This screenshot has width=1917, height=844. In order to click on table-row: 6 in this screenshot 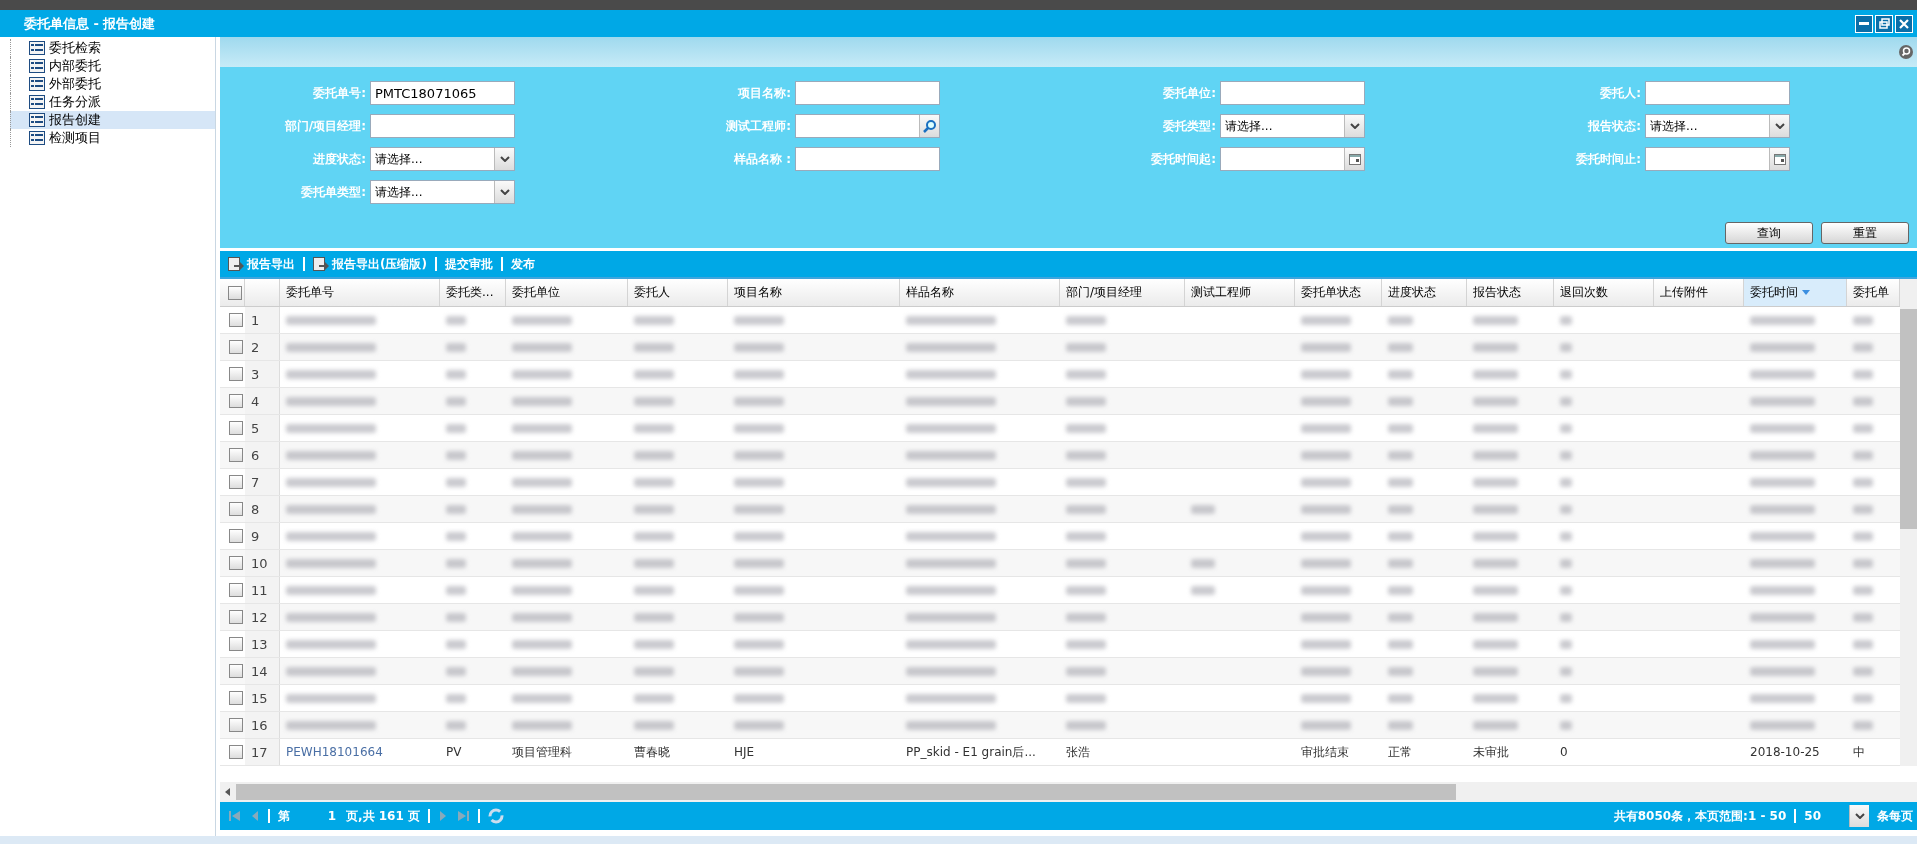, I will do `click(1060, 455)`.